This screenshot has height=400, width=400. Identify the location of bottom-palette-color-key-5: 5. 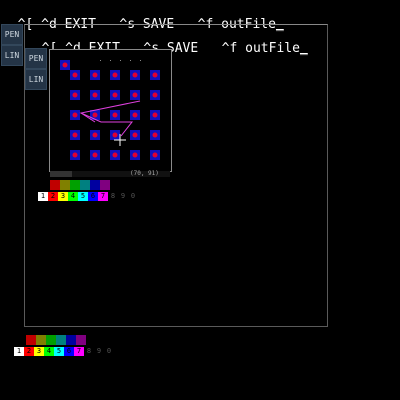
(59, 351).